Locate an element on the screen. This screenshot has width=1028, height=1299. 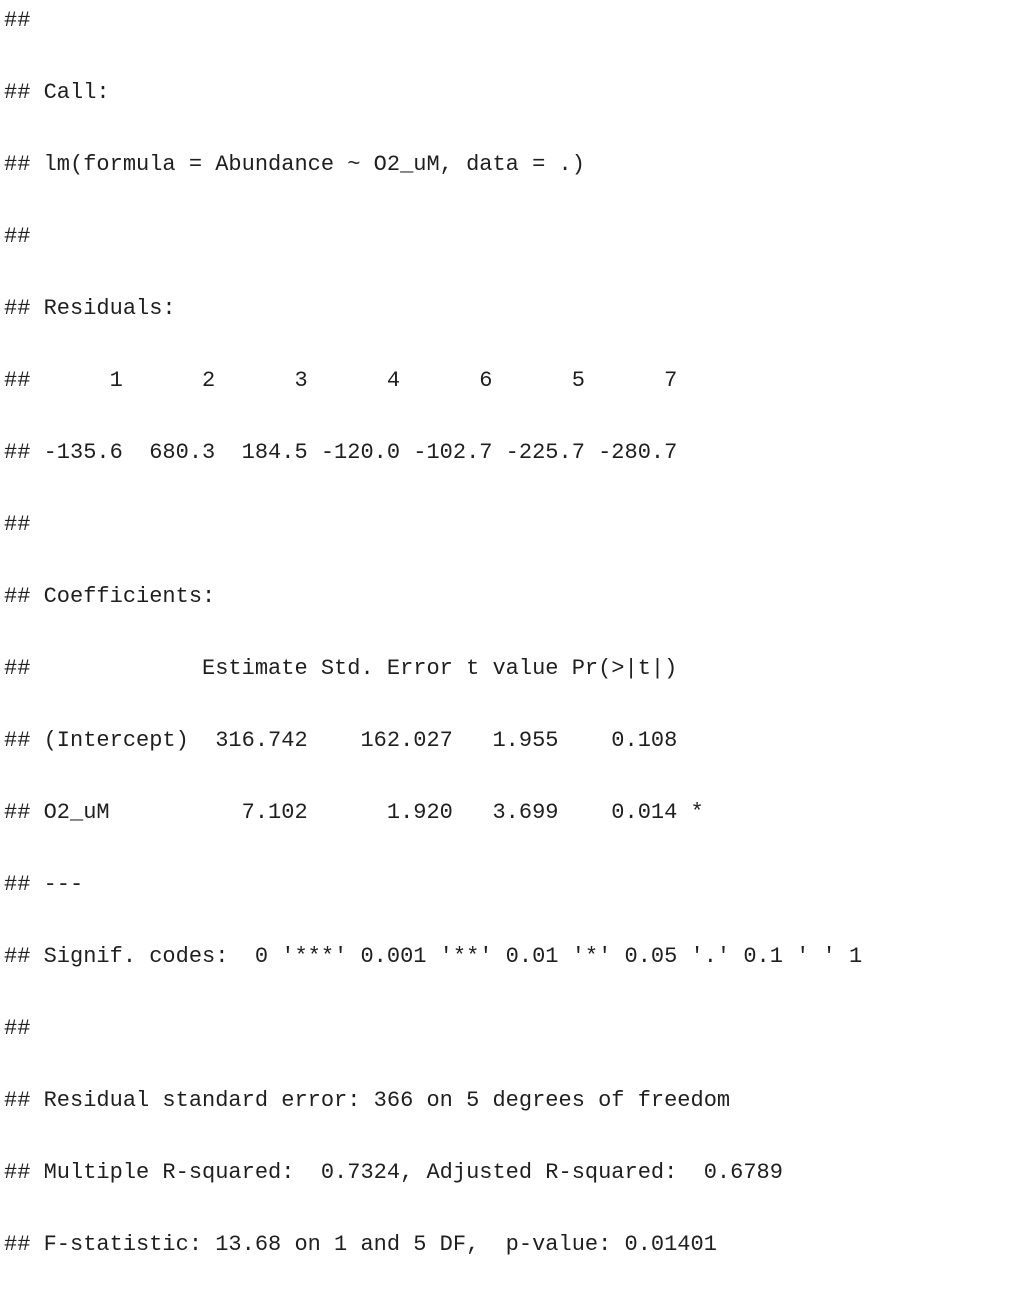
coefficients-row-o2-um: ## O2_uM 7.102 1.920 3.699 0.014 * is located at coordinates (354, 812).